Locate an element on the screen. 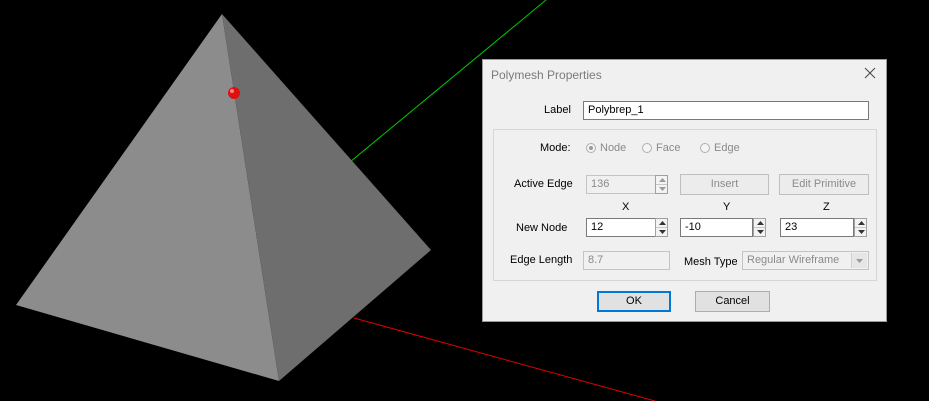 The image size is (929, 401). edge-length-input: 8.7 is located at coordinates (626, 260).